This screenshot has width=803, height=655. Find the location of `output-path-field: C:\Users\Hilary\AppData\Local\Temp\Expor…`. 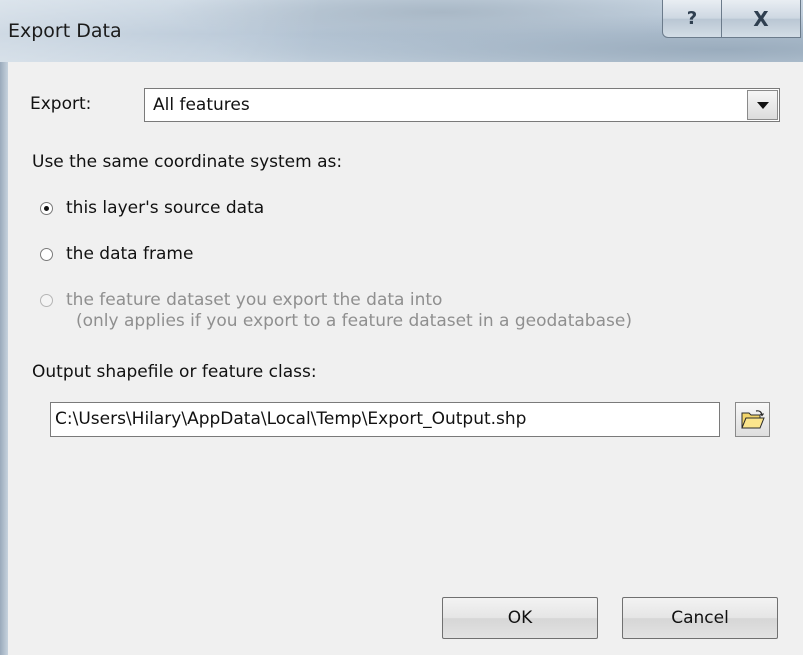

output-path-field: C:\Users\Hilary\AppData\Local\Temp\Expor… is located at coordinates (385, 419).